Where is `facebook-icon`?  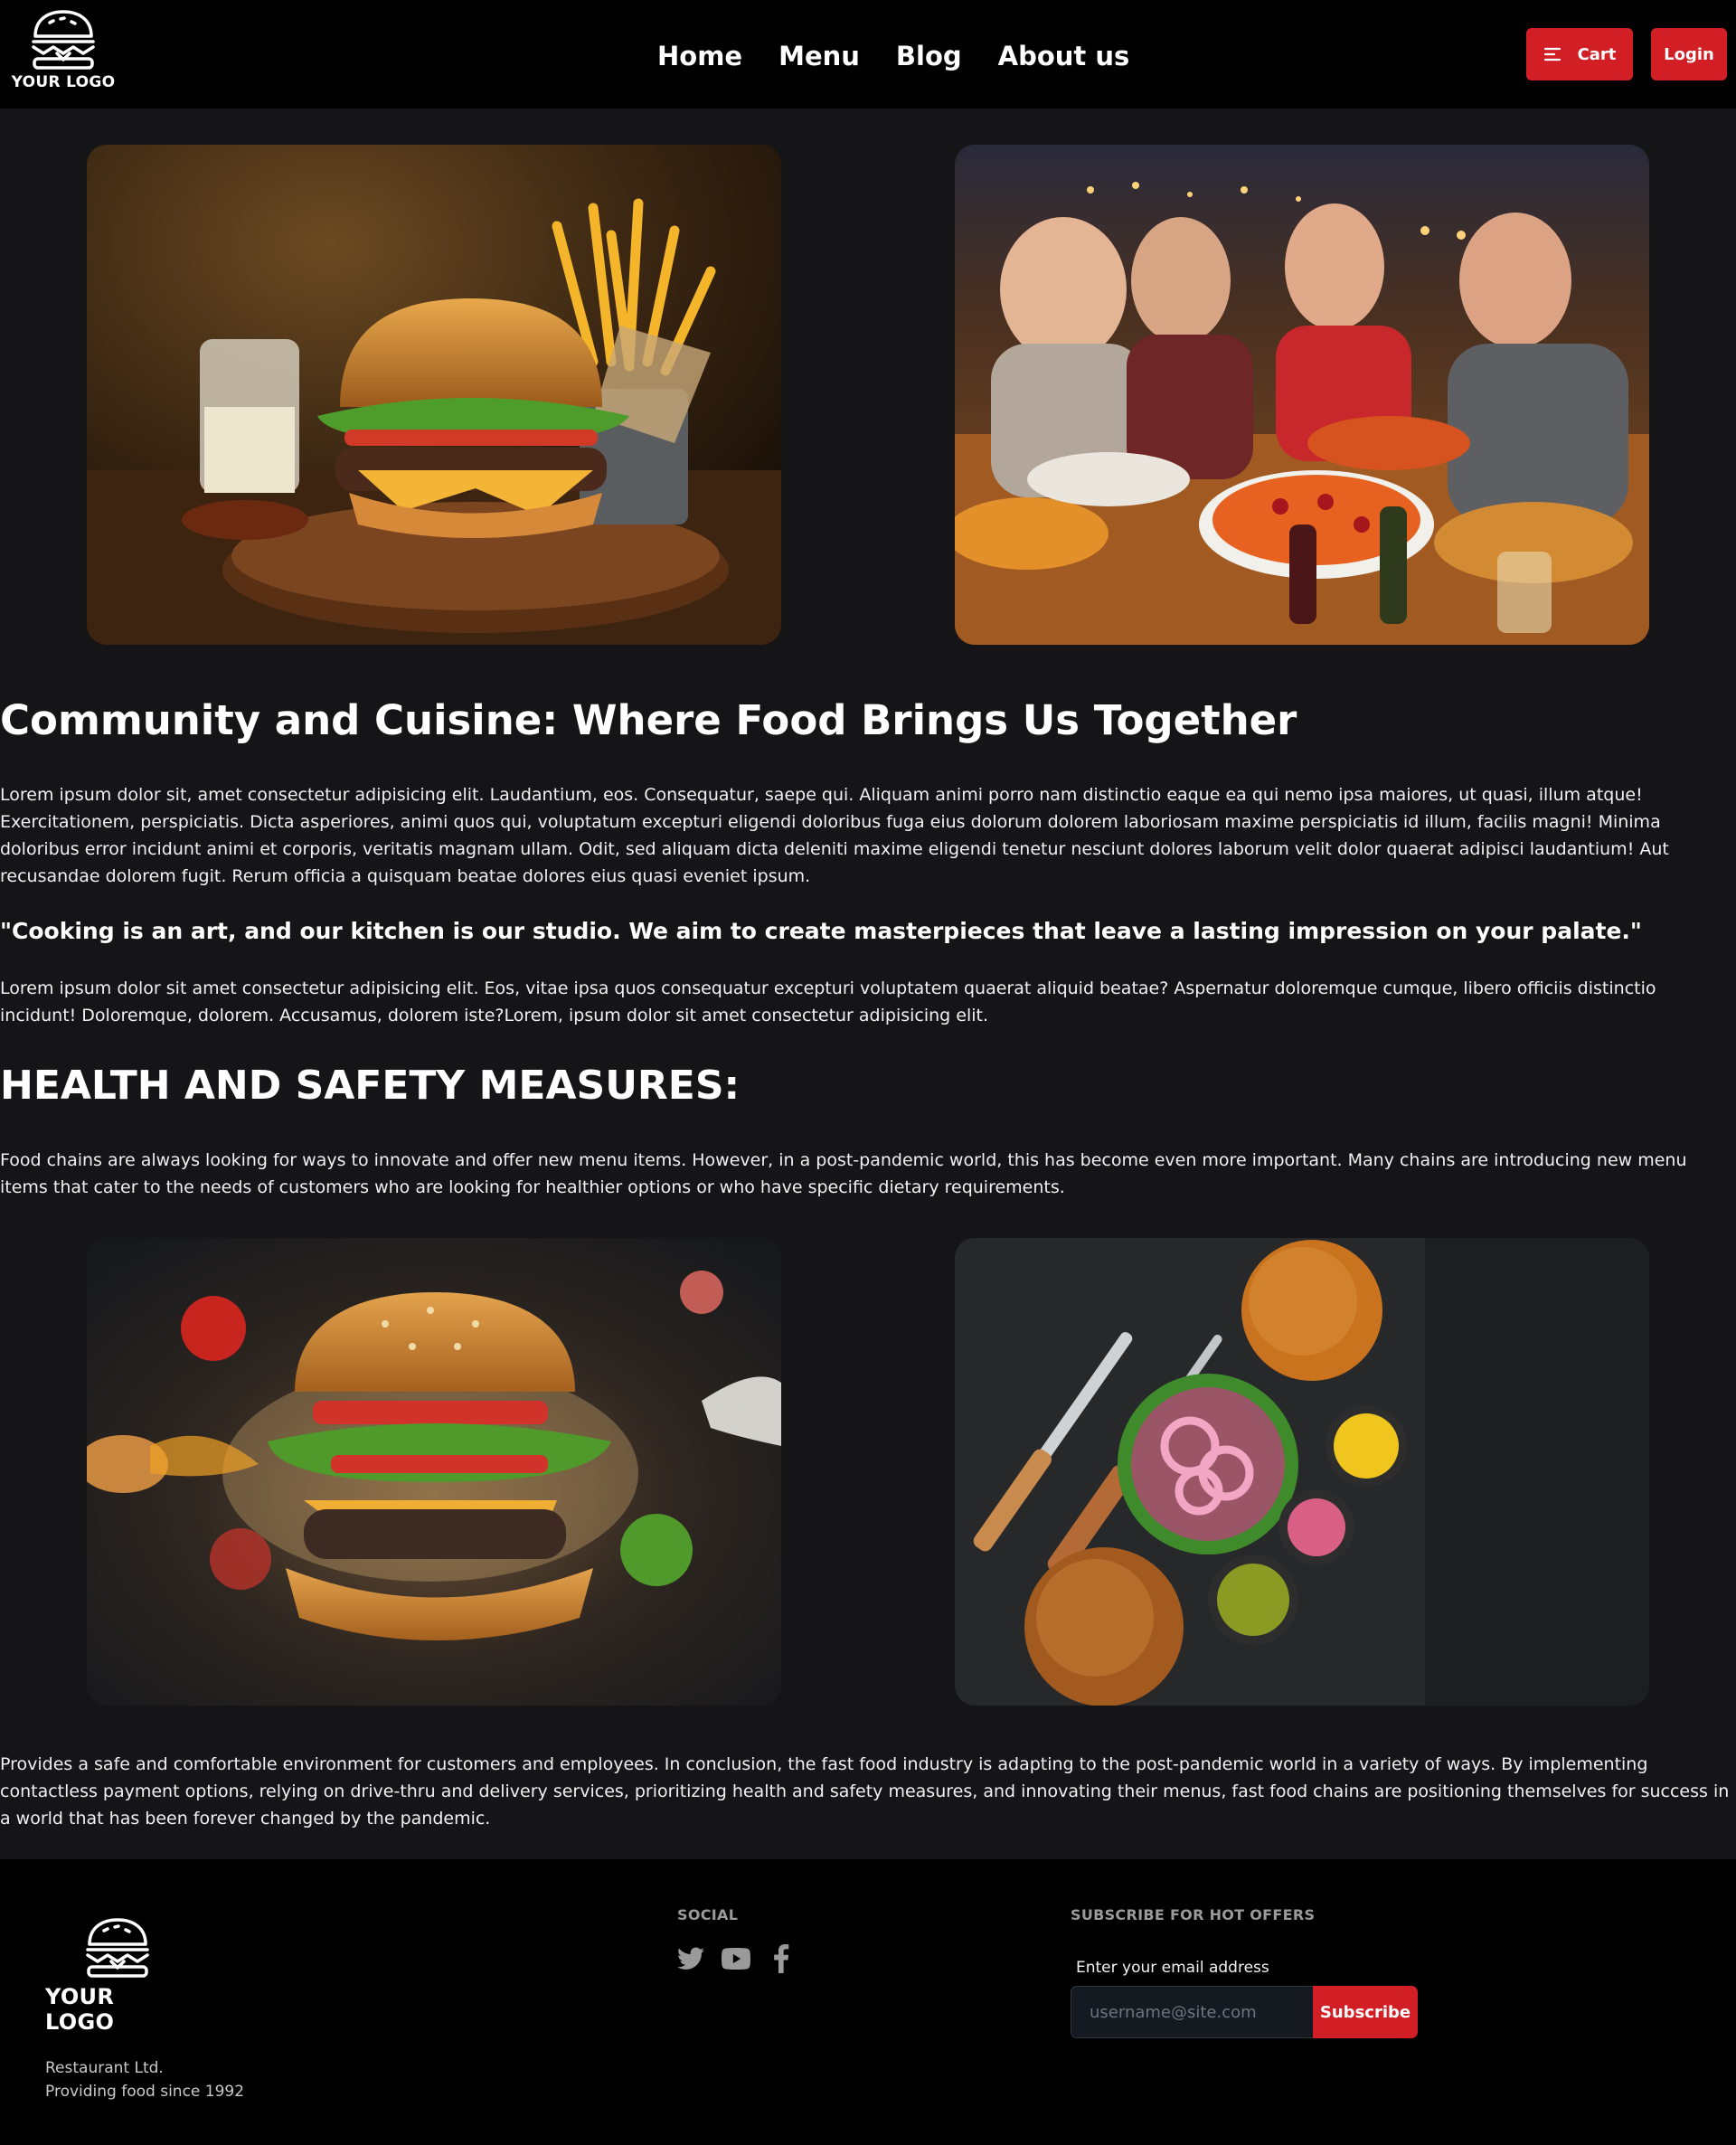
facebook-icon is located at coordinates (782, 1958).